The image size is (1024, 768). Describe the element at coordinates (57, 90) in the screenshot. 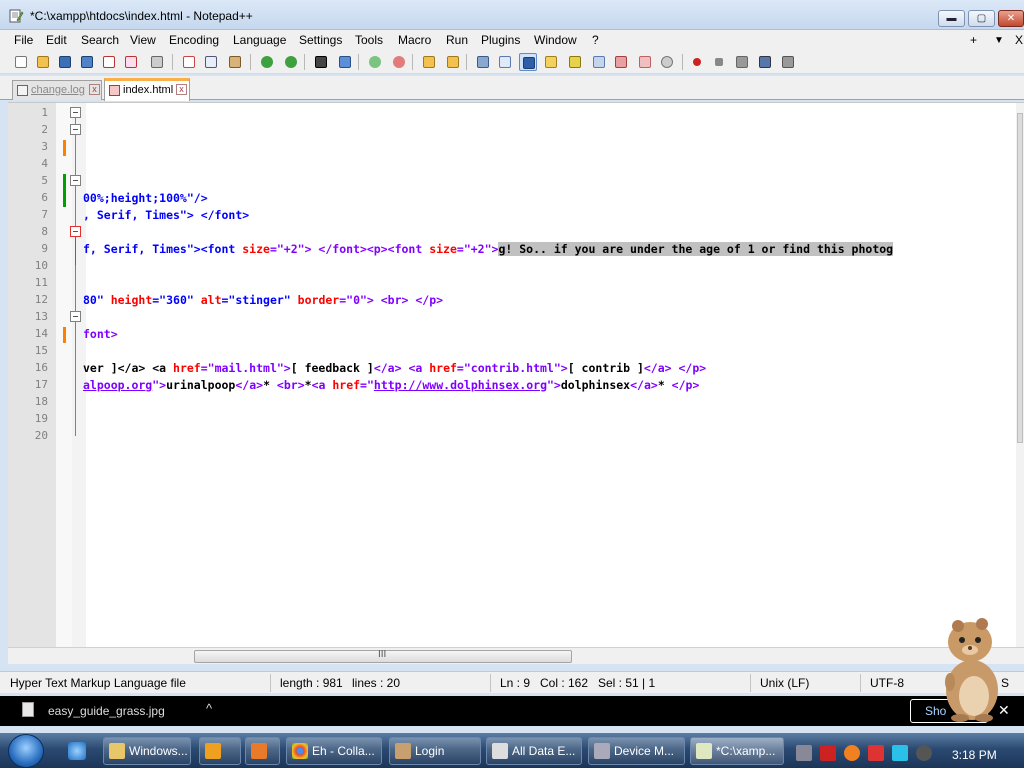

I see `tab-change-log: change.log x` at that location.